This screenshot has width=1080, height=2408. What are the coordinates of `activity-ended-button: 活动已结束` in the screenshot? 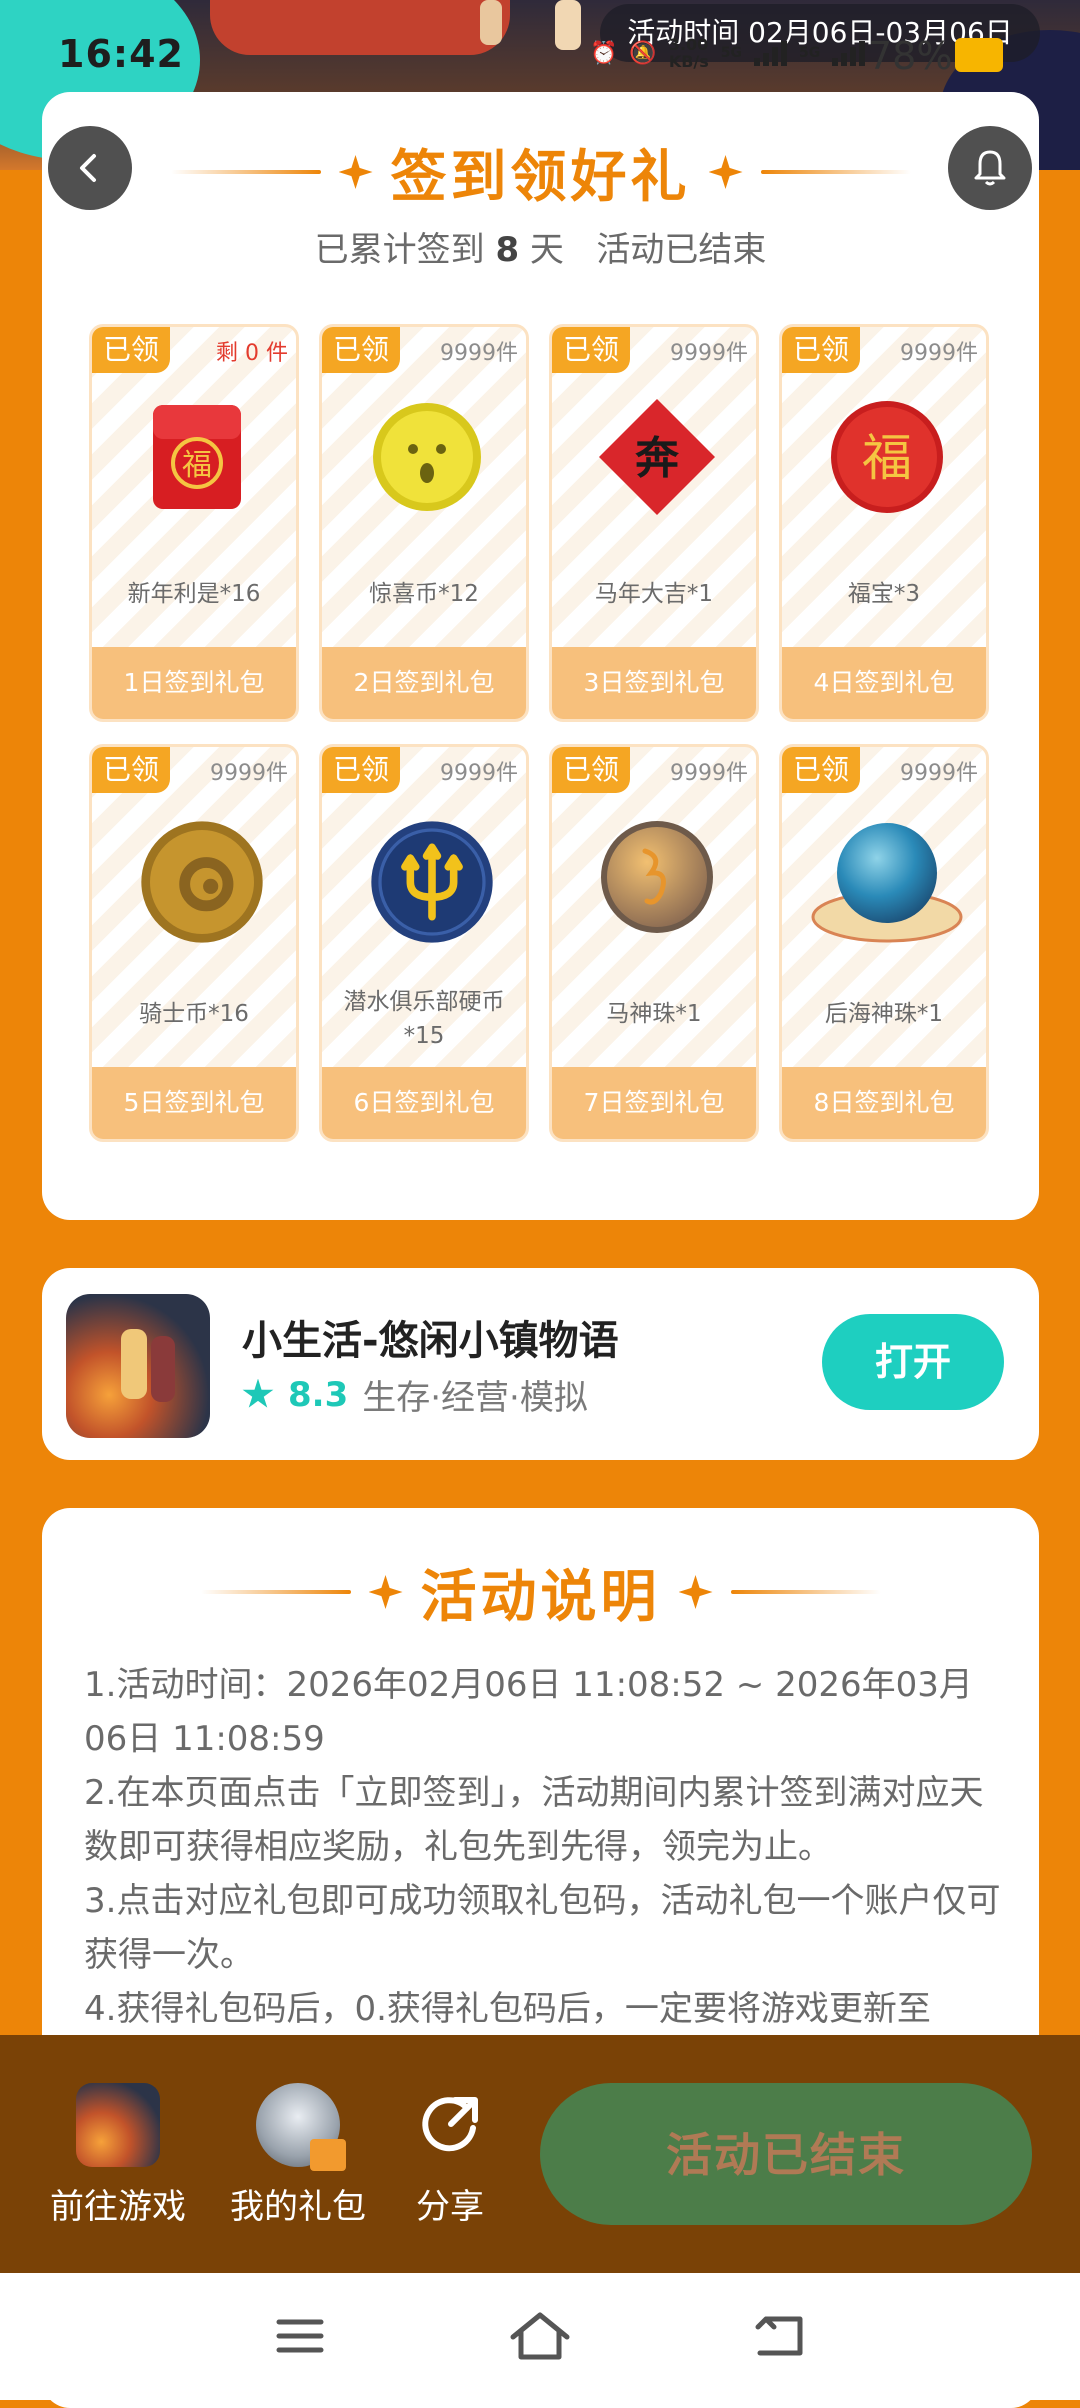 It's located at (786, 2154).